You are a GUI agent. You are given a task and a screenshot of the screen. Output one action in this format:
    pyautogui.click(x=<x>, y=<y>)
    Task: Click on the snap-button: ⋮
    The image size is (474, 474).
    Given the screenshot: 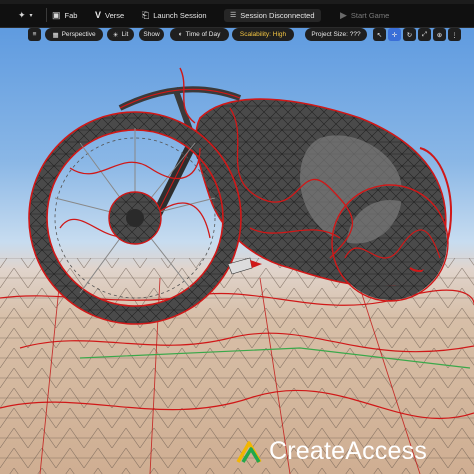 What is the action you would take?
    pyautogui.click(x=454, y=34)
    